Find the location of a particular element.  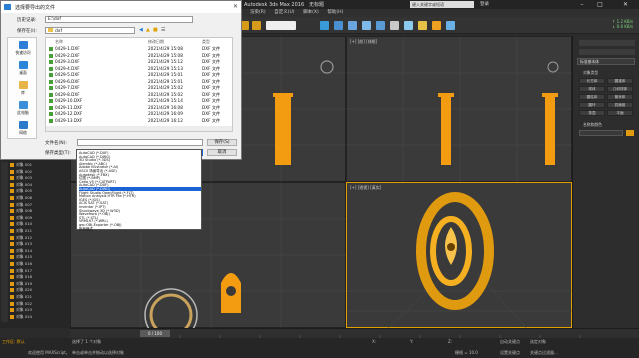

close-icon: ✕ is located at coordinates (625, 4).